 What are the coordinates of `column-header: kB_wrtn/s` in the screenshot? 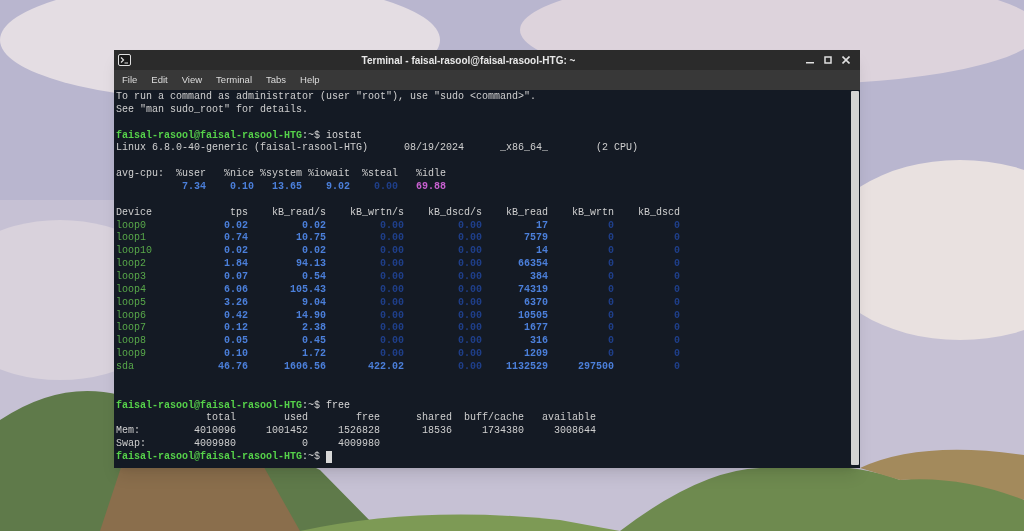 It's located at (376, 213).